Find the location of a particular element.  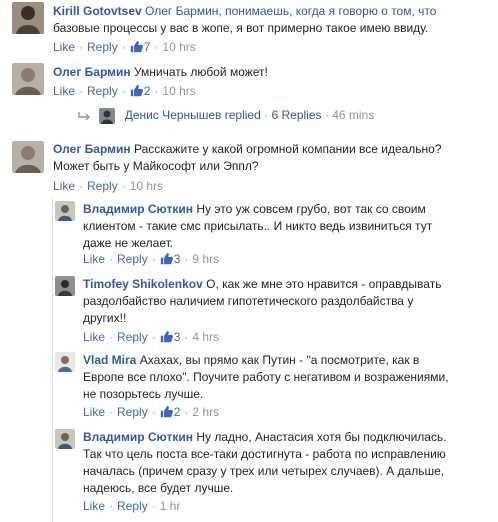

comment-actions: Like · Reply · 3 · 9 hrs is located at coordinates (151, 259).